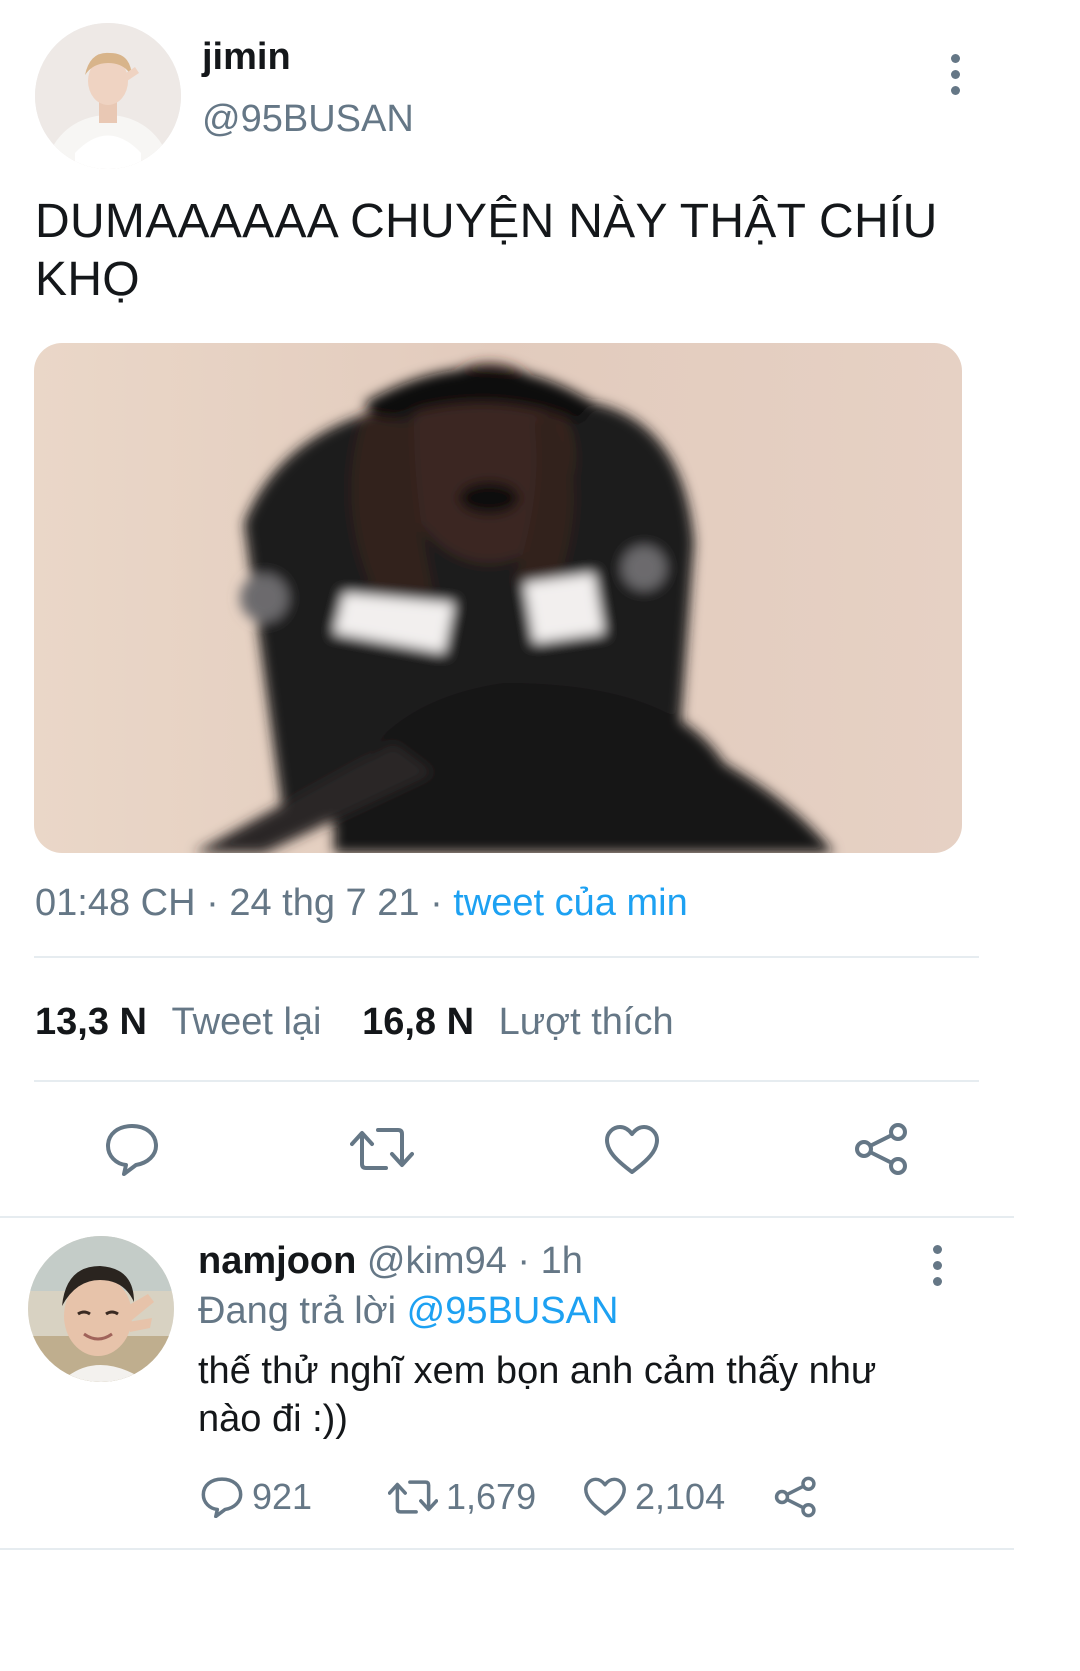  Describe the element at coordinates (513, 1311) in the screenshot. I see `replying-to-handle: @95BUSAN` at that location.